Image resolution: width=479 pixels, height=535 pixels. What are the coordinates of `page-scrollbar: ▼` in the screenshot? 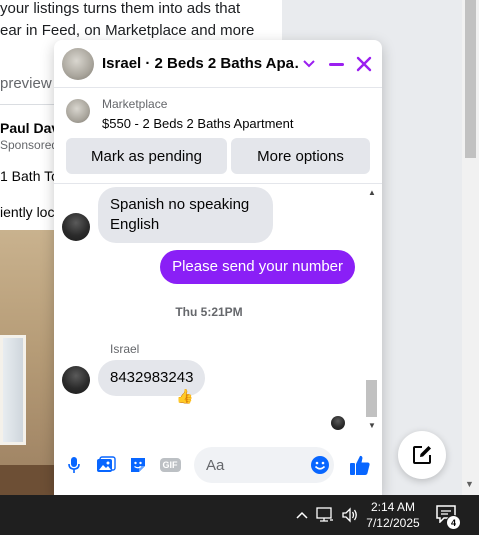 It's located at (470, 247).